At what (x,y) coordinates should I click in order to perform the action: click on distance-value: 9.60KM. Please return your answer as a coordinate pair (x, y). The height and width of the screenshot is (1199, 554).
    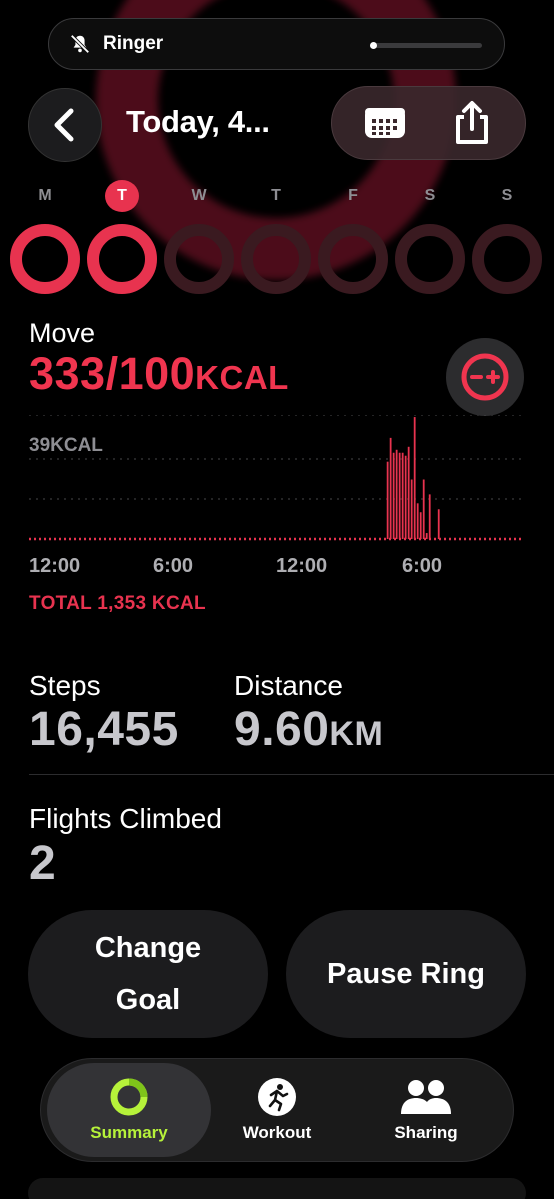
    Looking at the image, I should click on (308, 729).